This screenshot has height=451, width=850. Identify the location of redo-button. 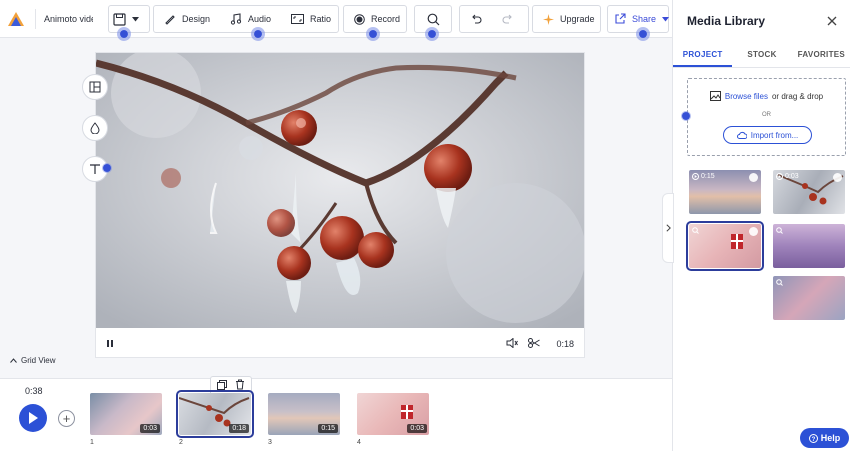
(508, 19).